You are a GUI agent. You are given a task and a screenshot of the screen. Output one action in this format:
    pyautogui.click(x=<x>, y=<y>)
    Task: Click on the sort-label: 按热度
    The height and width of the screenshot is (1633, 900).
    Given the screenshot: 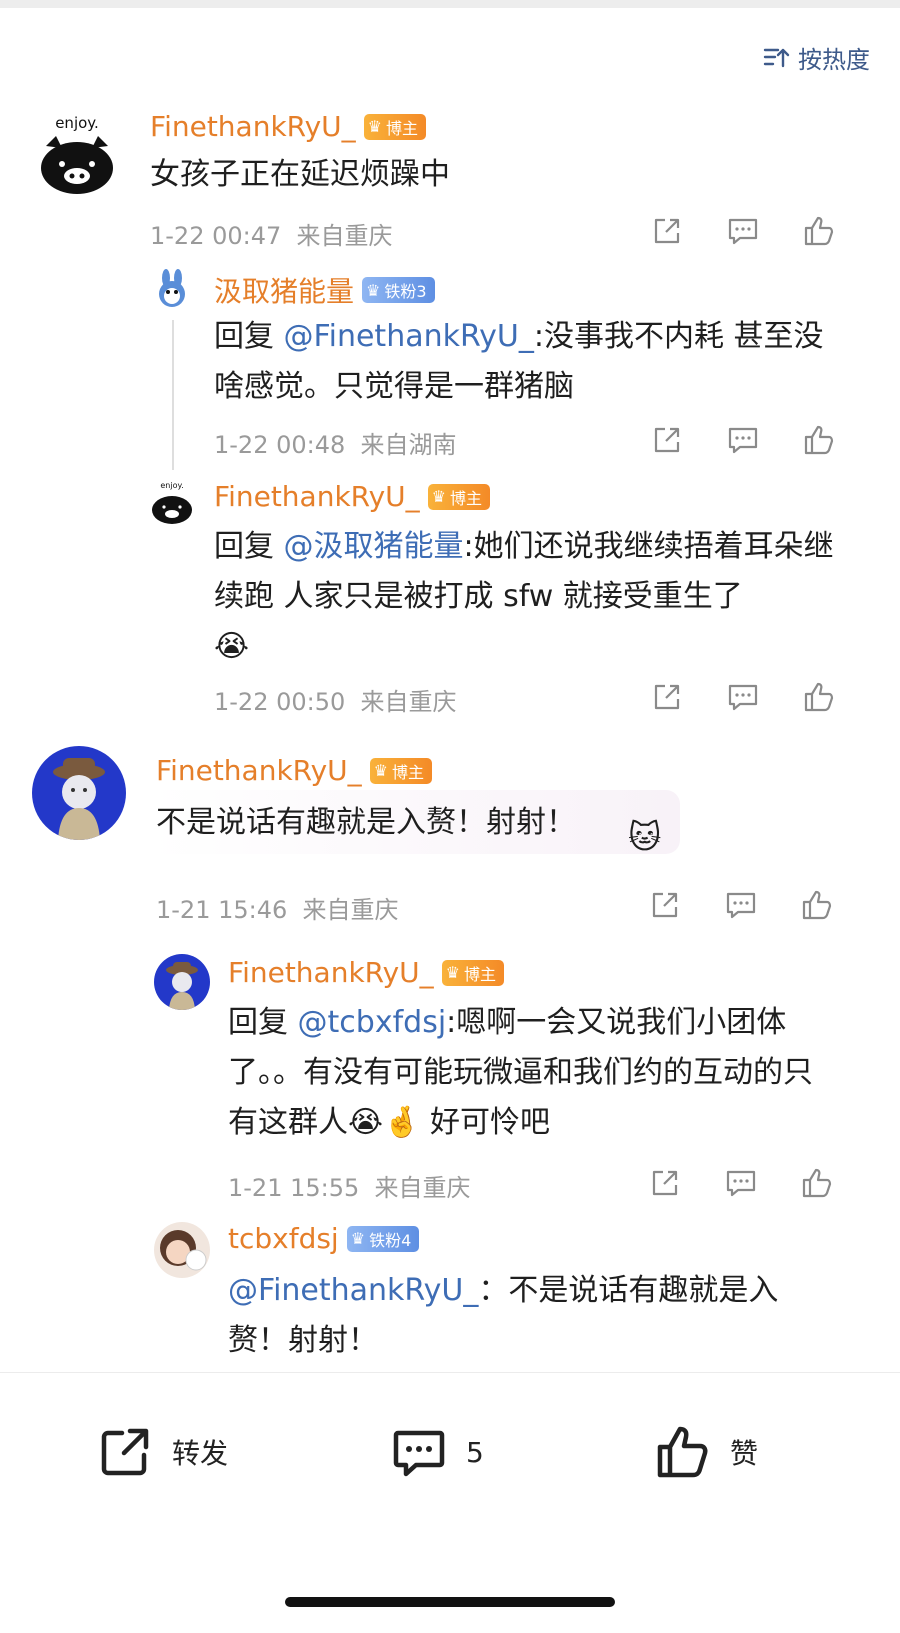 What is the action you would take?
    pyautogui.click(x=834, y=60)
    